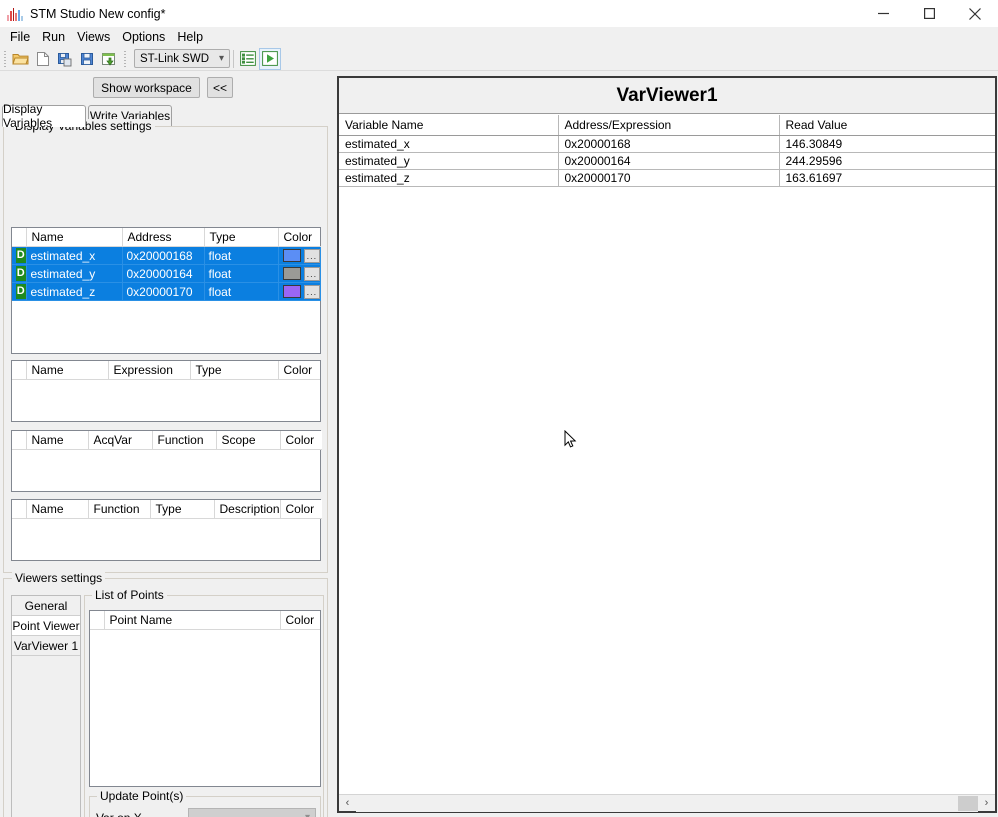 Image resolution: width=998 pixels, height=817 pixels. Describe the element at coordinates (93, 37) in the screenshot. I see `menu-item-views: Views` at that location.